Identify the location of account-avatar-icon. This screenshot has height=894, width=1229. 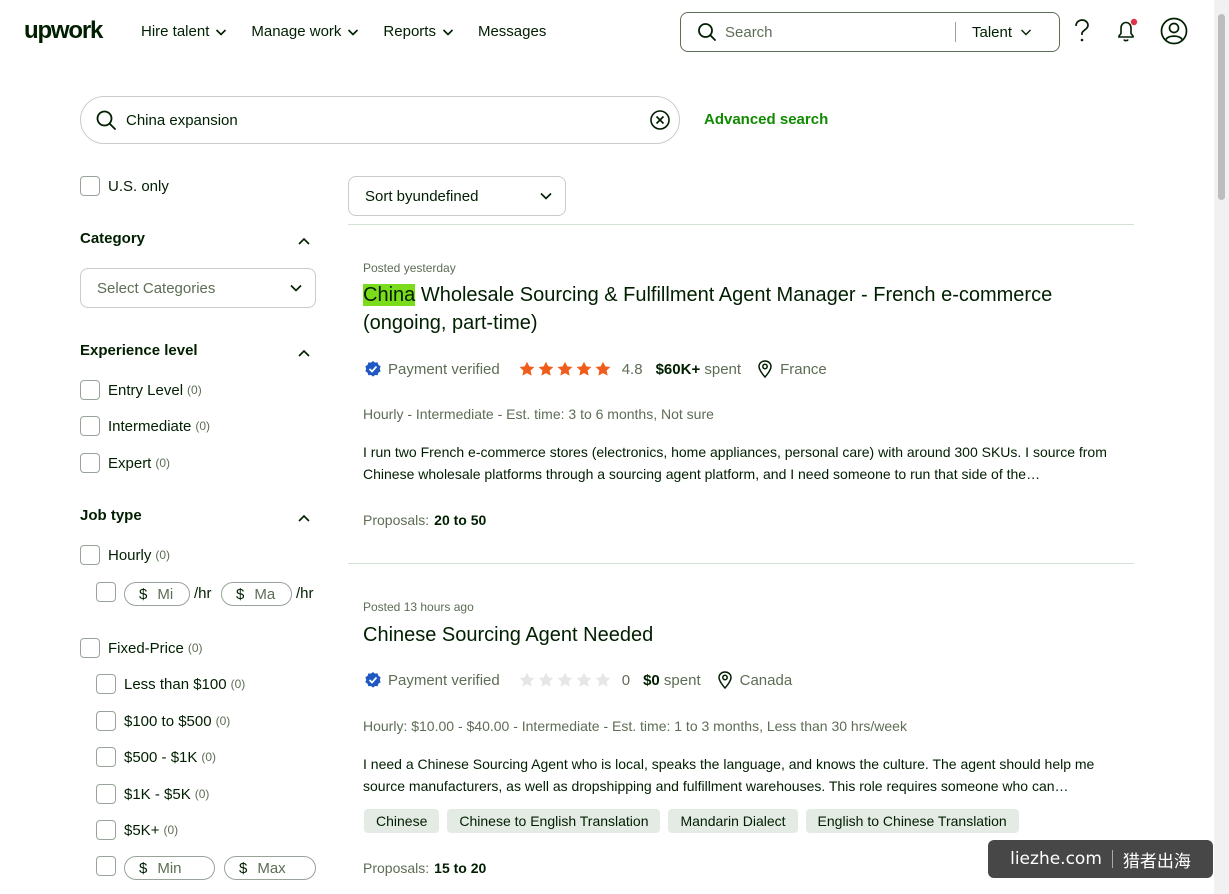
(1174, 31).